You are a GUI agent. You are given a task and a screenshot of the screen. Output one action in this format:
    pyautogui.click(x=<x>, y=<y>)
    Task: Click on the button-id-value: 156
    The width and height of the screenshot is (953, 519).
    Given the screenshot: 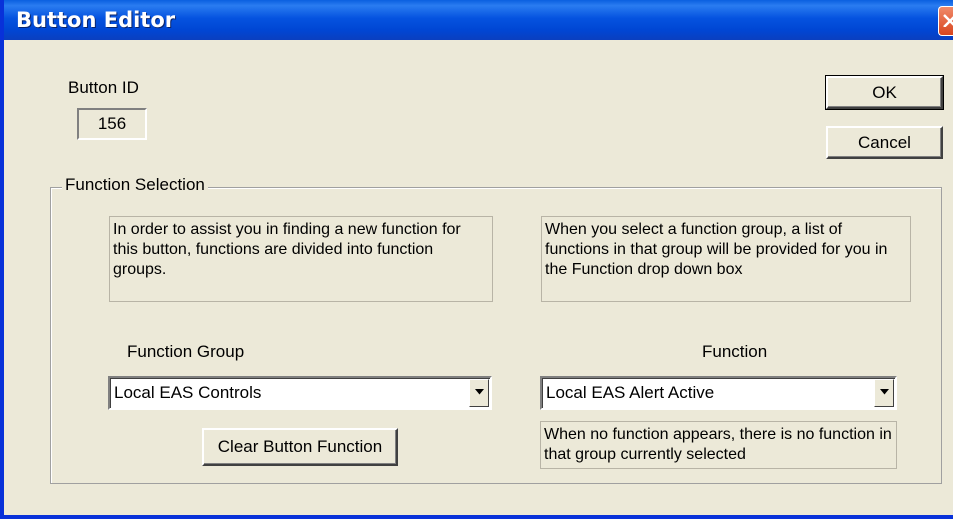 What is the action you would take?
    pyautogui.click(x=112, y=124)
    